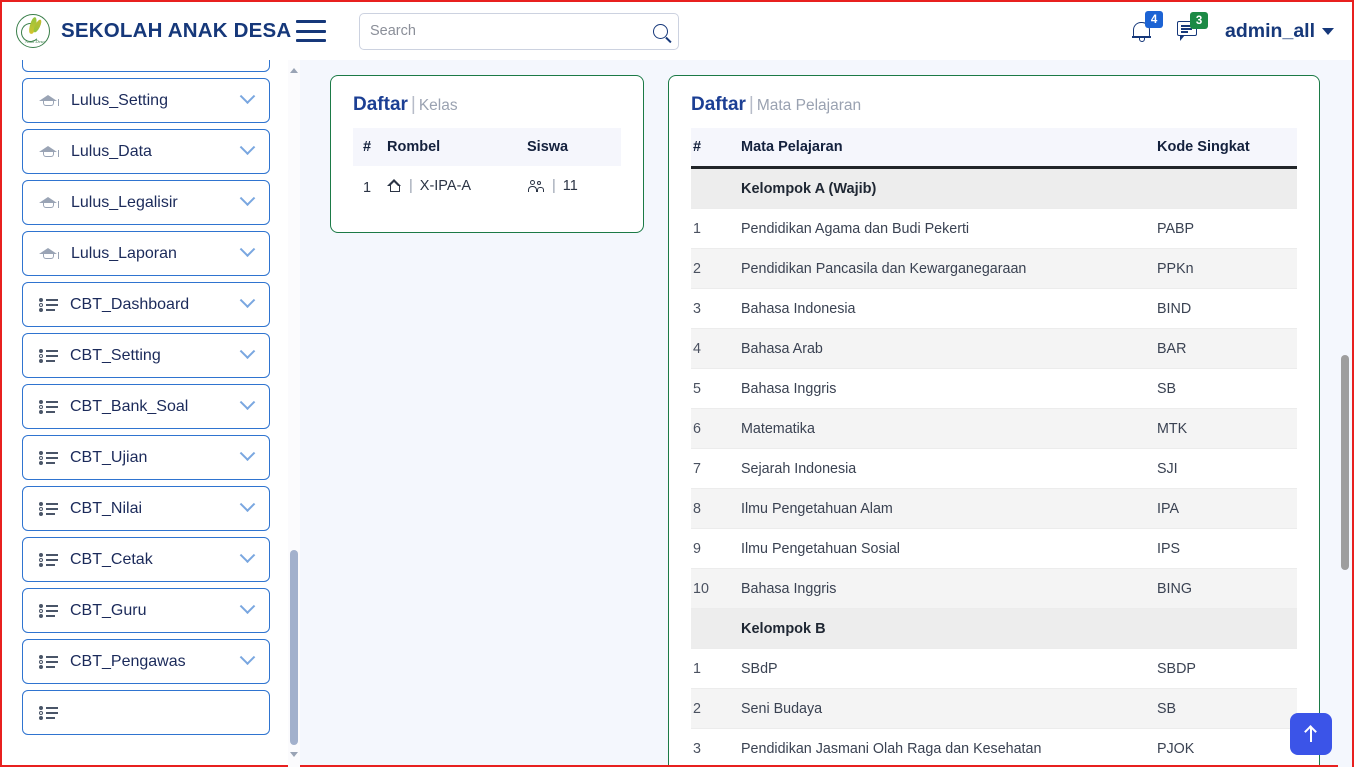 This screenshot has height=767, width=1354. I want to click on table-row: 8 Ilmu Pengetahuan Alam IPA, so click(994, 508).